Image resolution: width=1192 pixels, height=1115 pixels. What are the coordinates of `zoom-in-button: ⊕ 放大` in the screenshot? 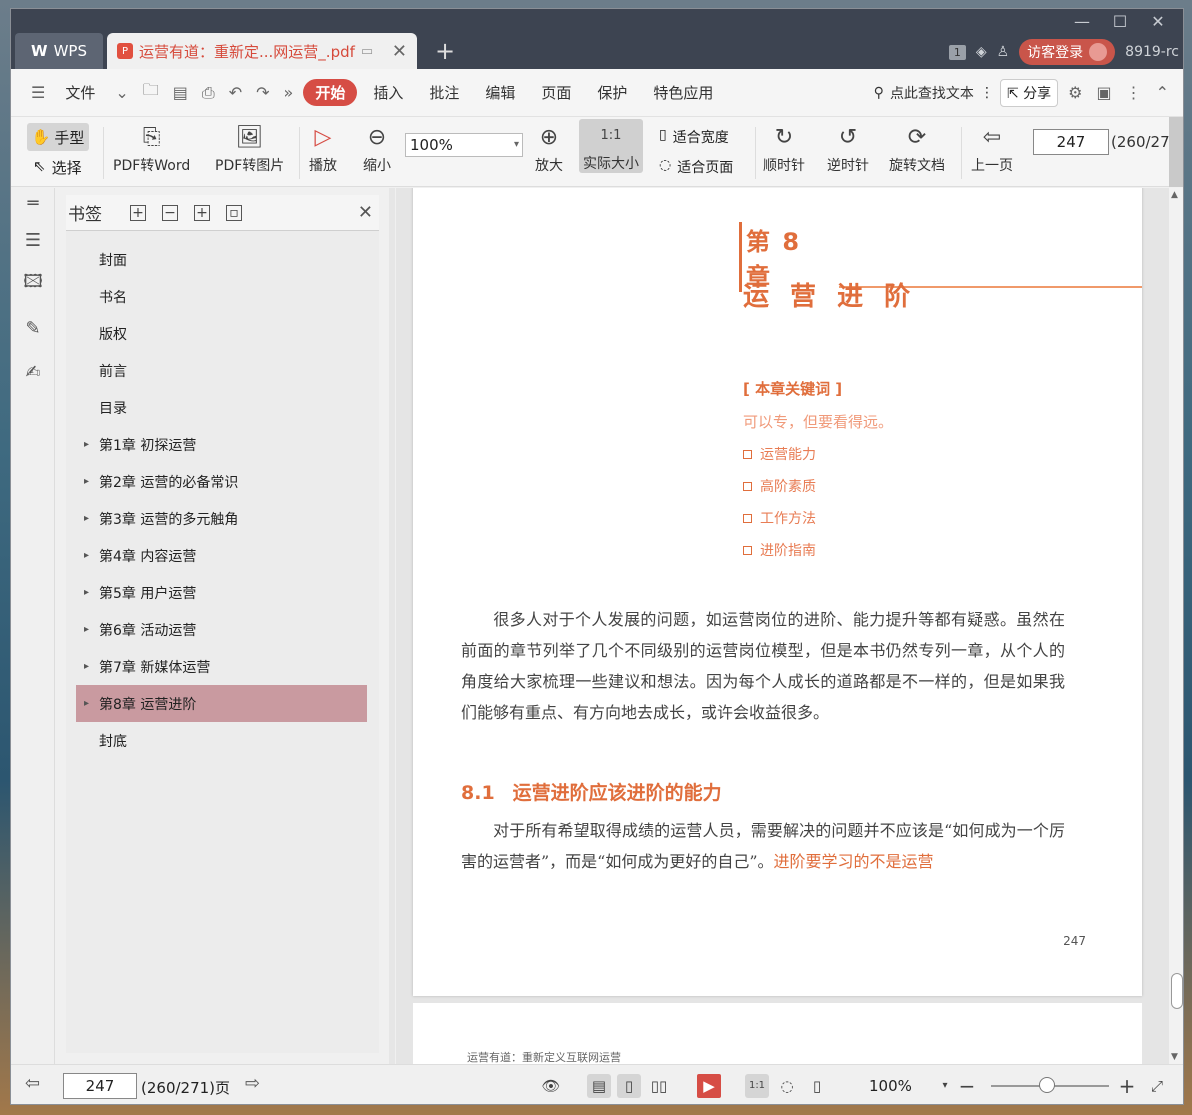 It's located at (549, 148).